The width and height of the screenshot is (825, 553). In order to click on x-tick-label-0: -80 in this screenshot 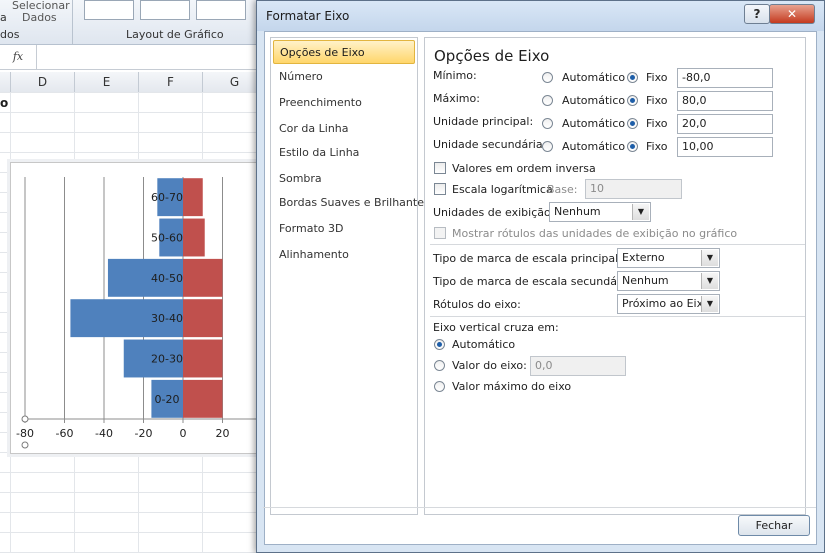, I will do `click(25, 433)`.